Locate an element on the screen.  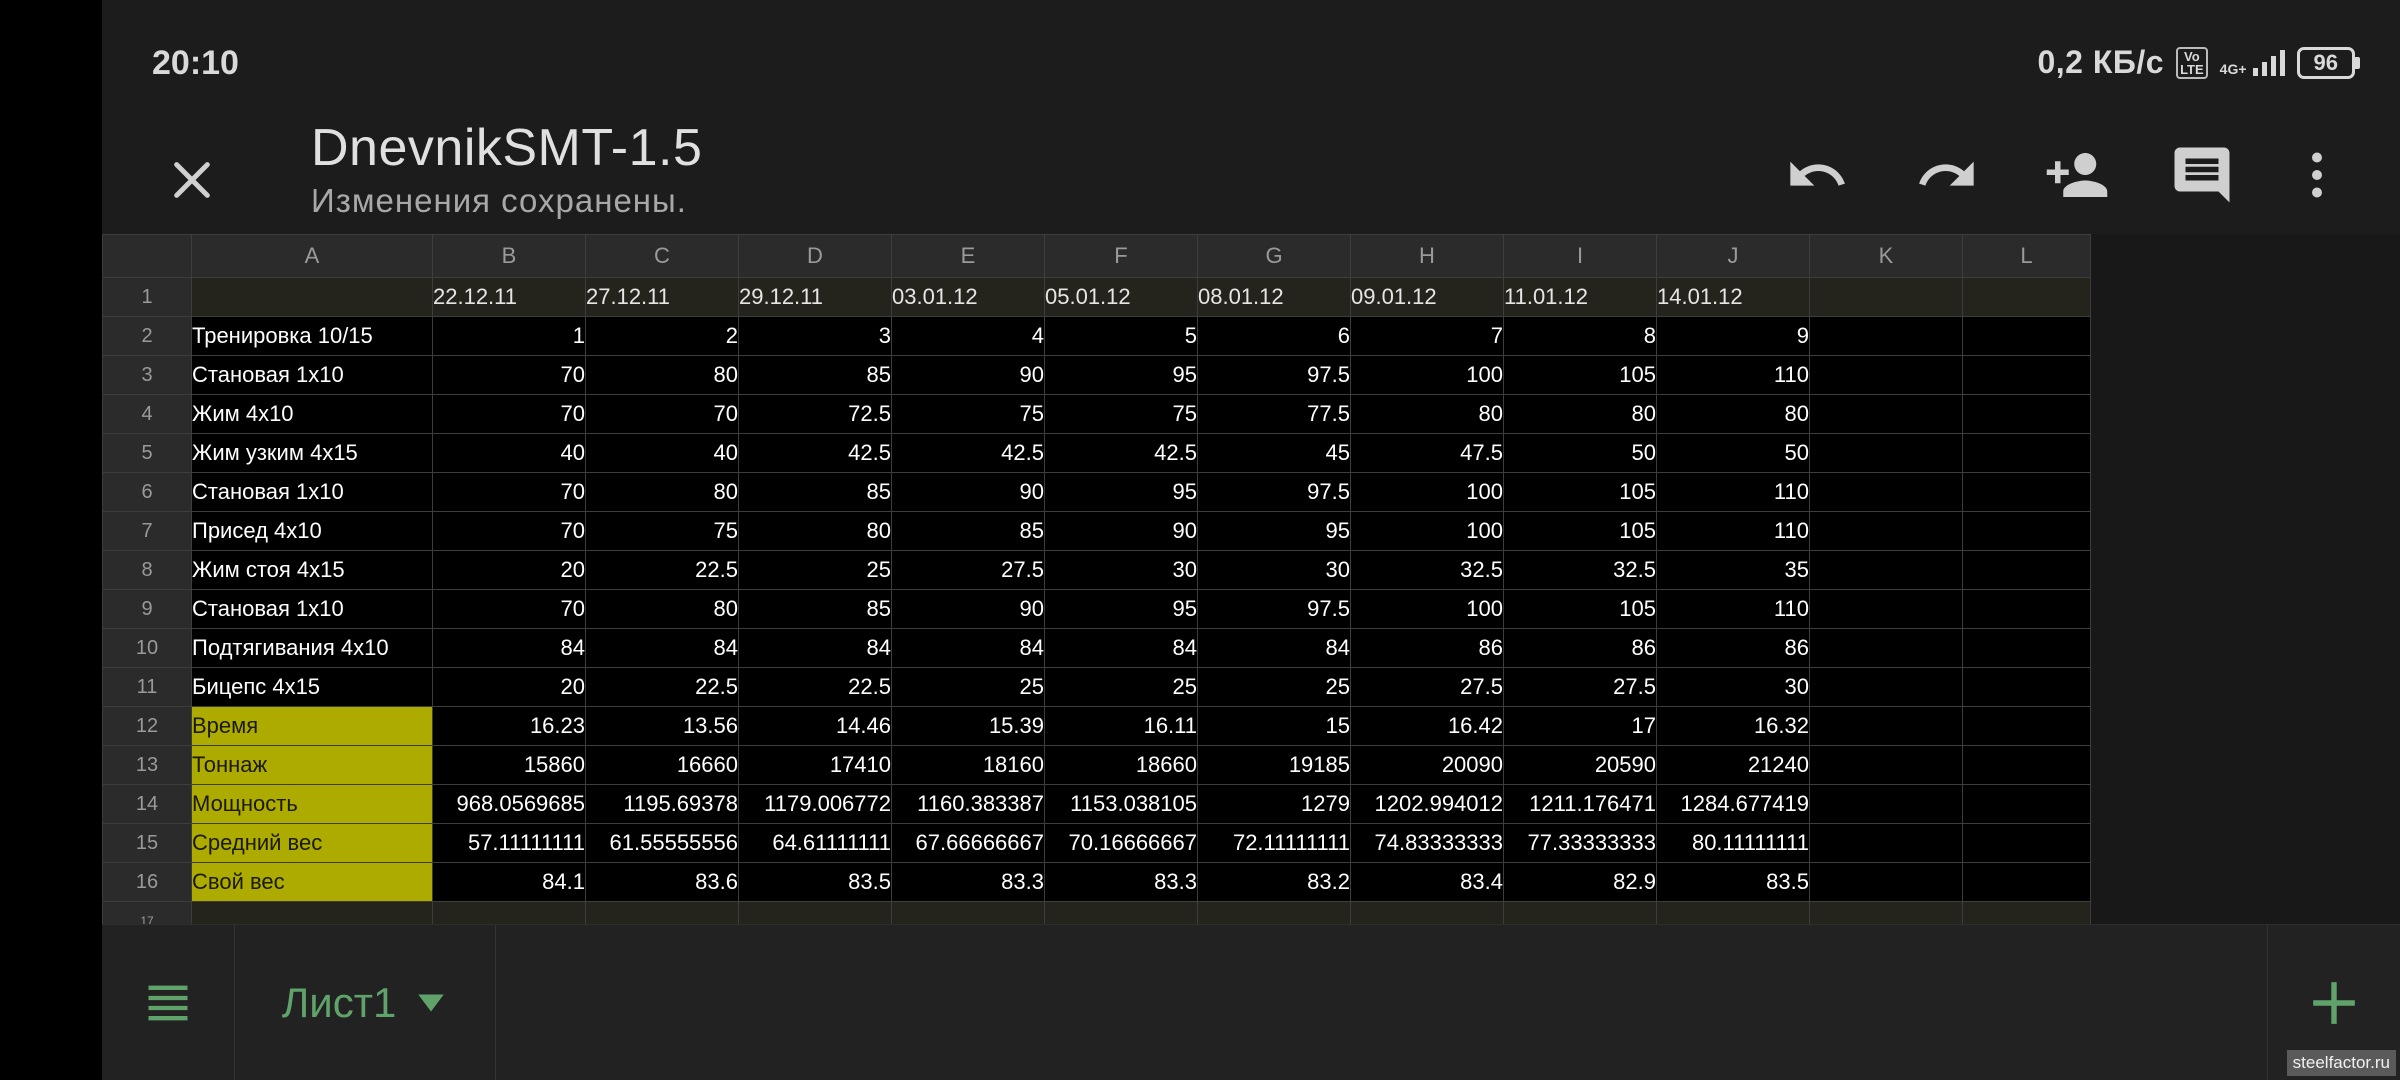
sheet-tab-list1: Лист1 is located at coordinates (365, 1002).